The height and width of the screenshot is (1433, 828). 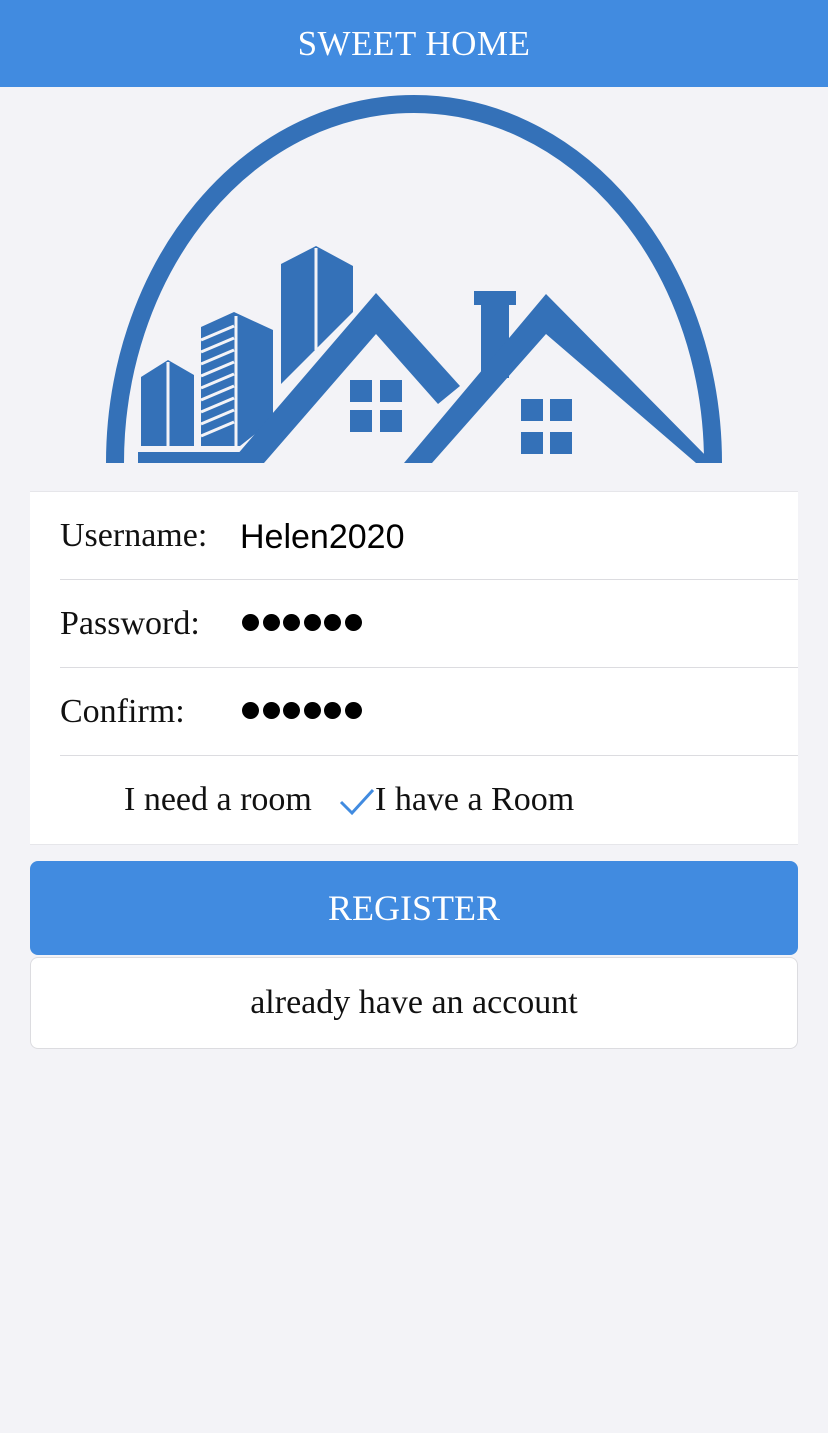 I want to click on confirm-row: Confirm:, so click(x=414, y=712).